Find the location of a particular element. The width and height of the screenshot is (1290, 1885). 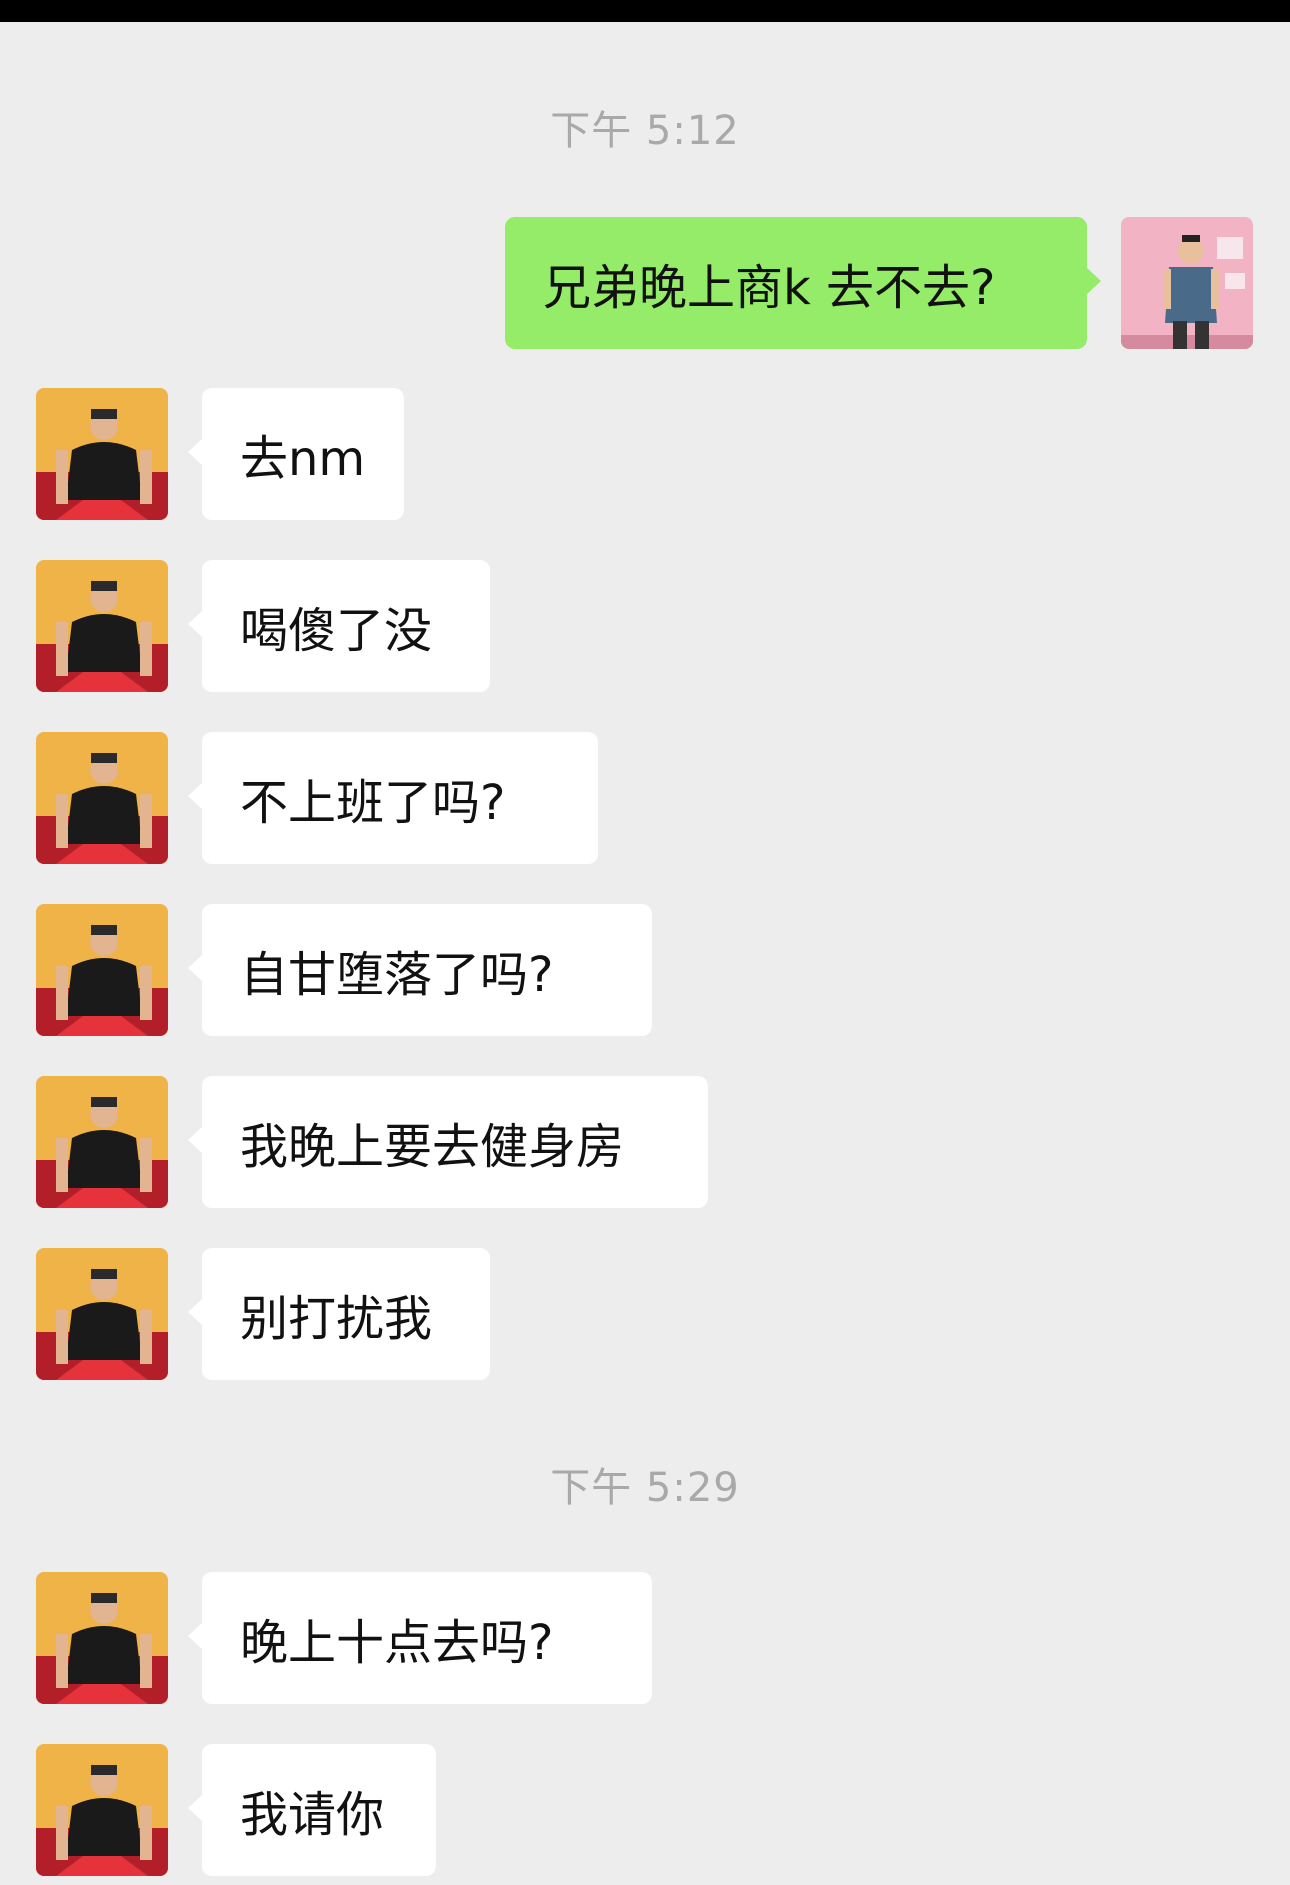

incoming-message-bubble: 晚上十点去吗? is located at coordinates (420, 1638).